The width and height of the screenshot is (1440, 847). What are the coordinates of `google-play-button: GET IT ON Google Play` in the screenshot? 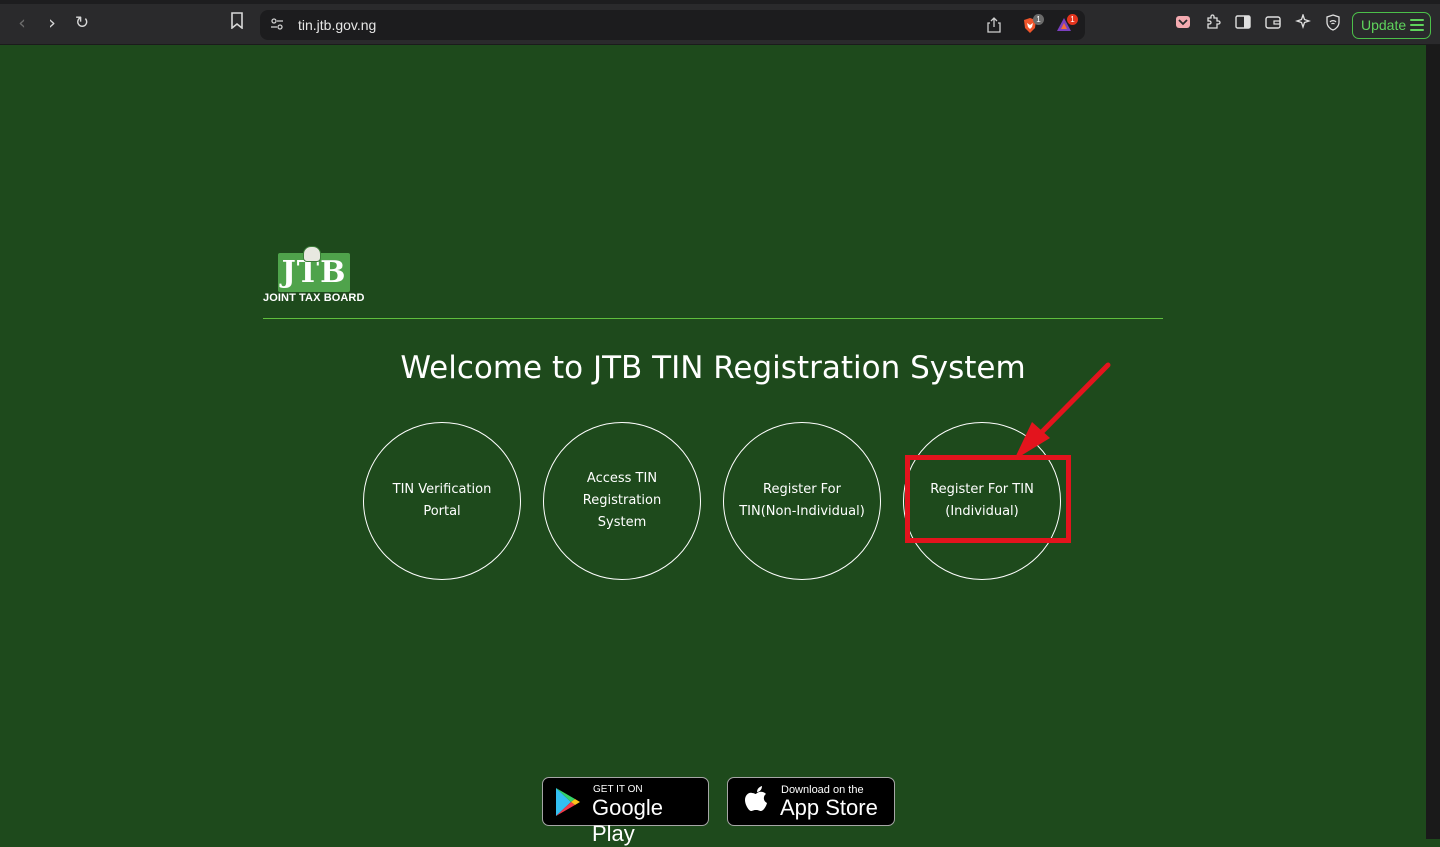 It's located at (625, 811).